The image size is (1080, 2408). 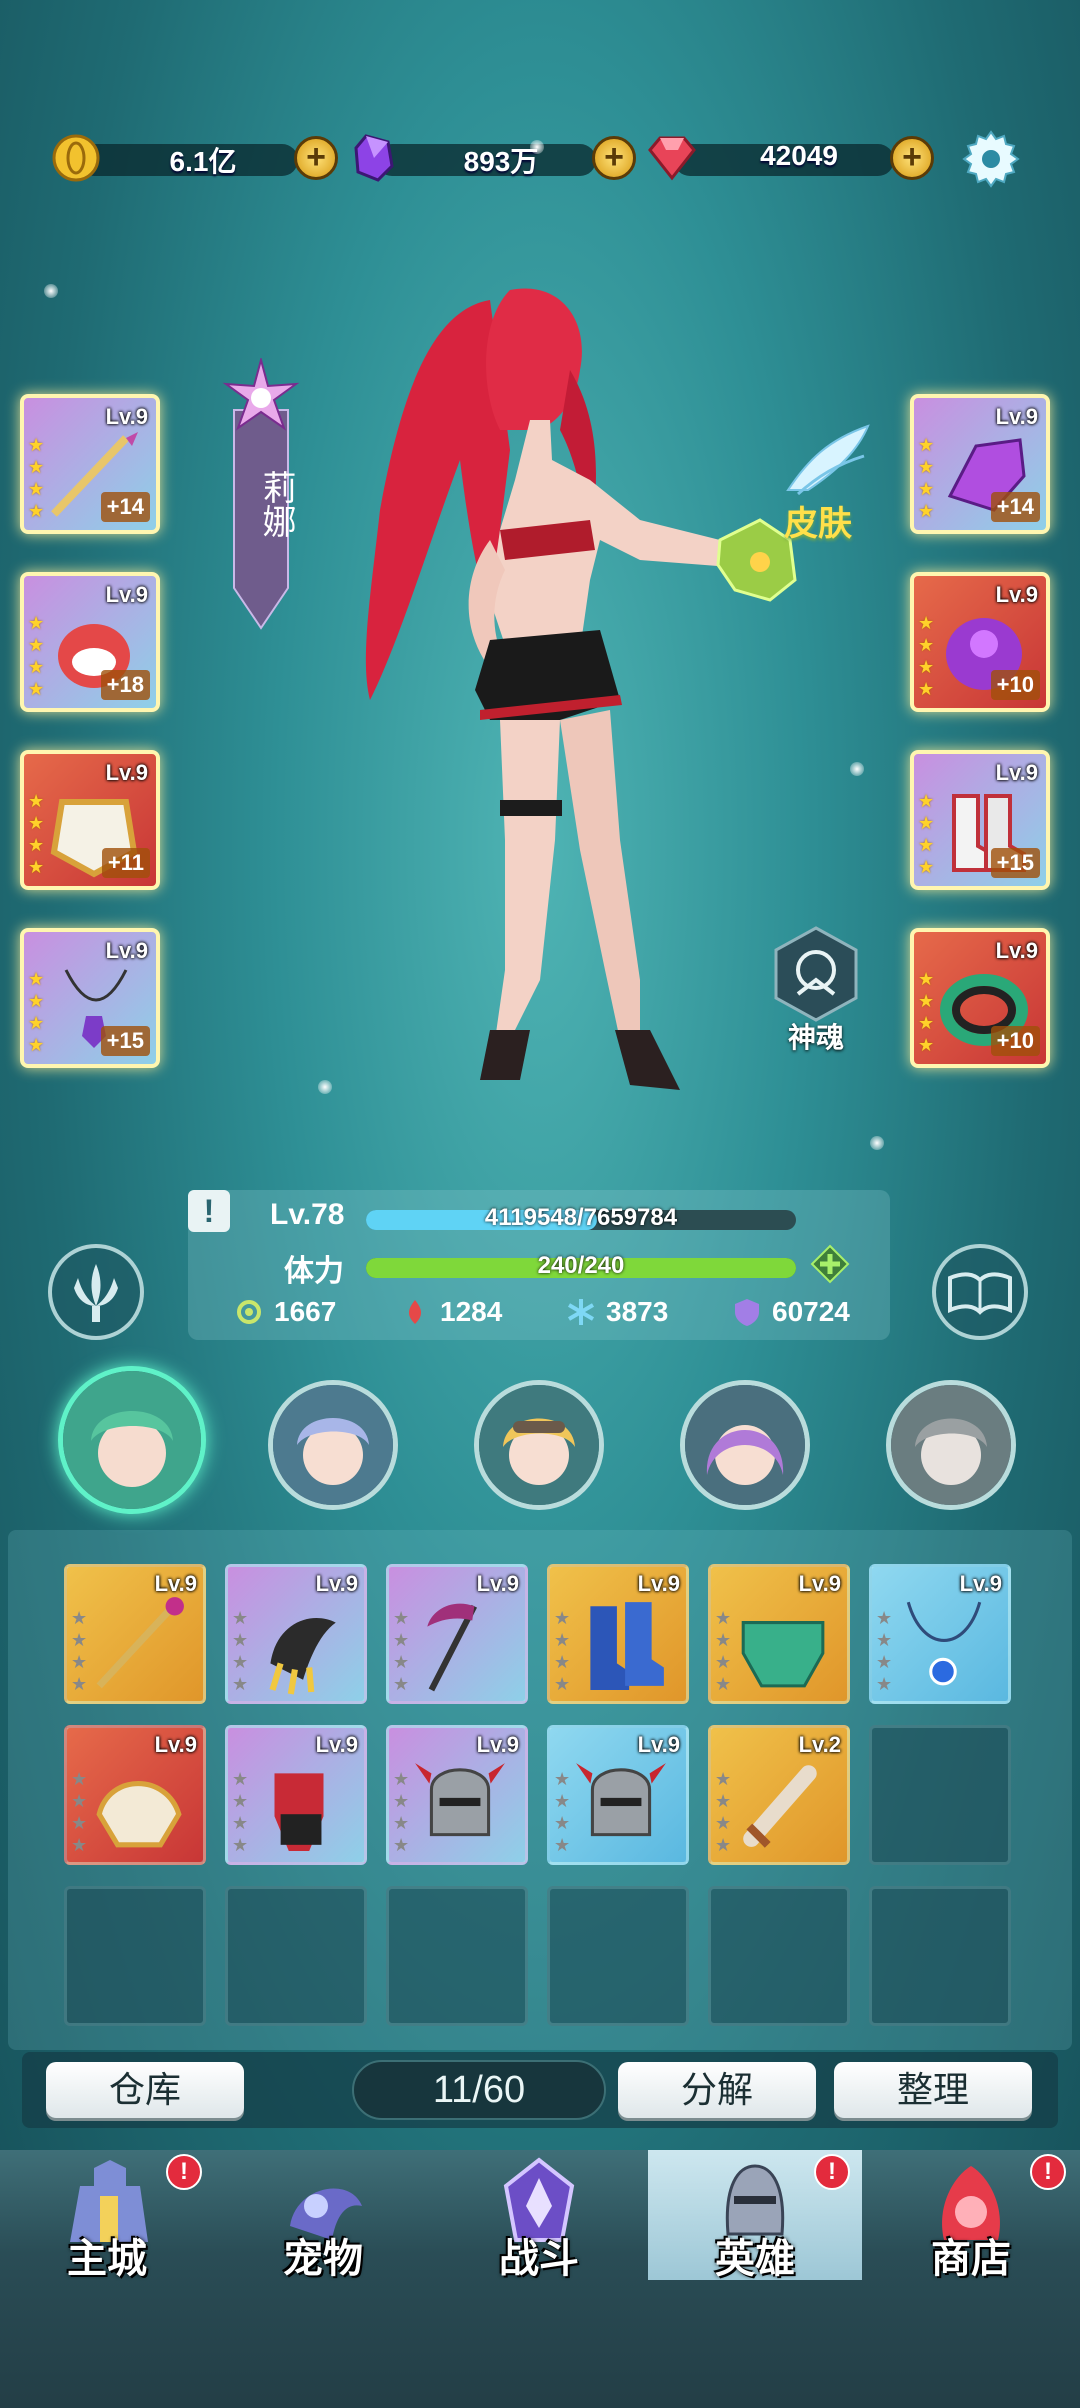 I want to click on equip-slot-left: ★ ★ ★ ★ Lv.9 +15, so click(x=90, y=998).